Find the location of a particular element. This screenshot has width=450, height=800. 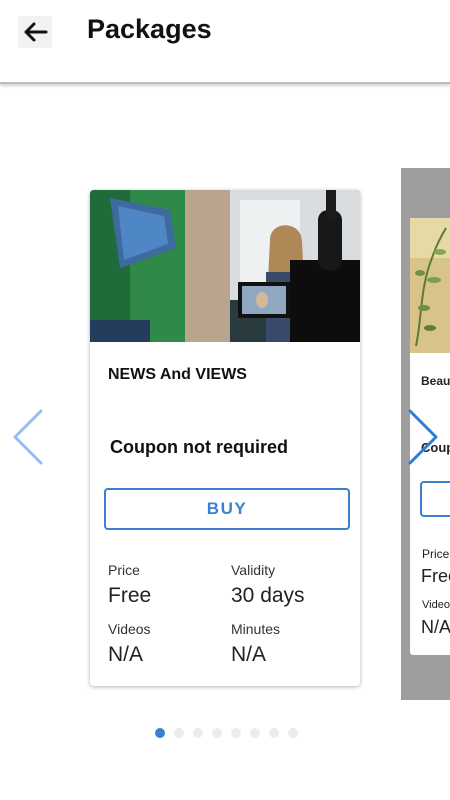

coupon-status: Coupon not required is located at coordinates (199, 447).